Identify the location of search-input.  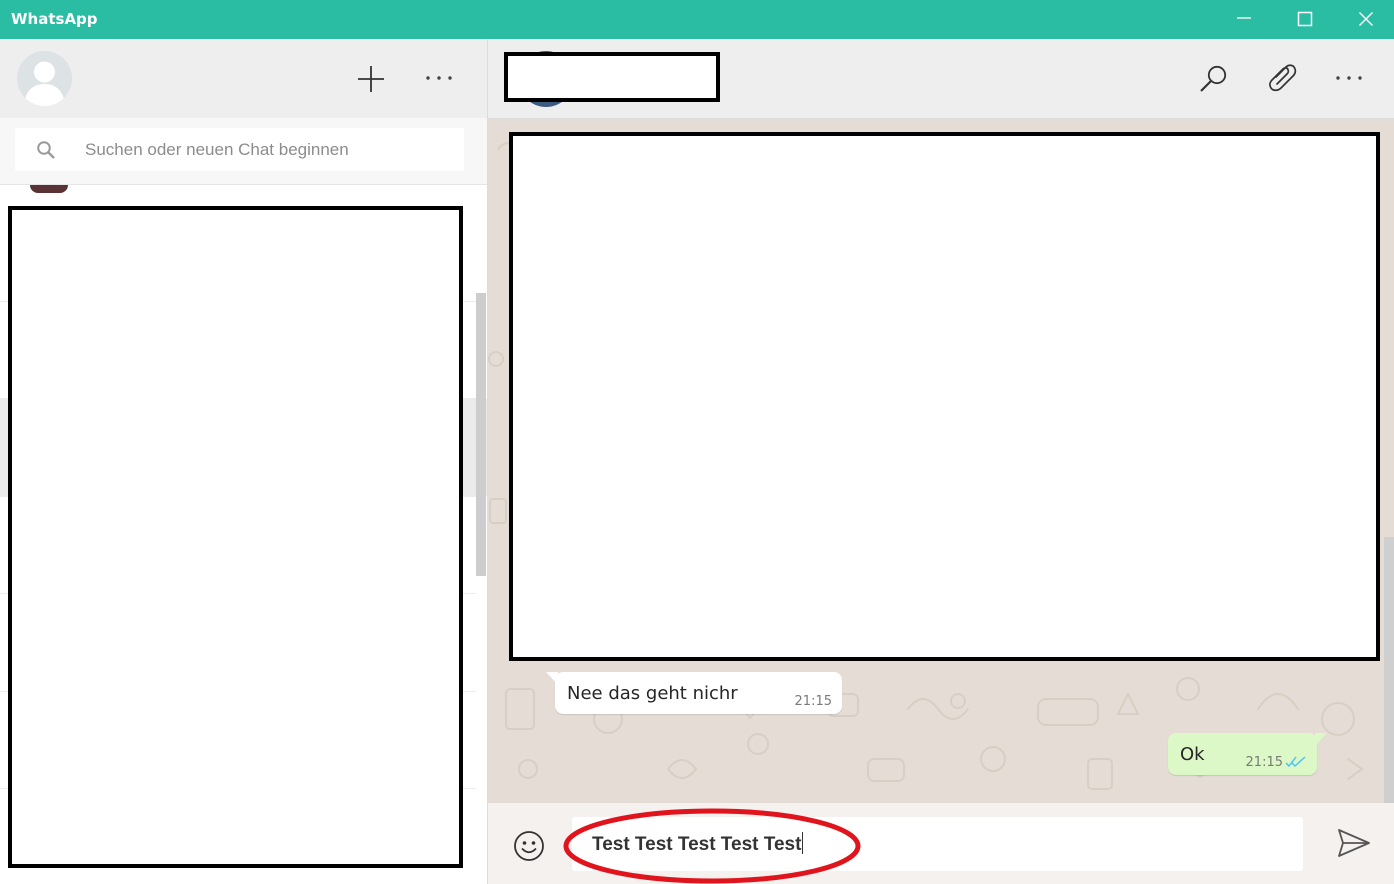
(270, 149).